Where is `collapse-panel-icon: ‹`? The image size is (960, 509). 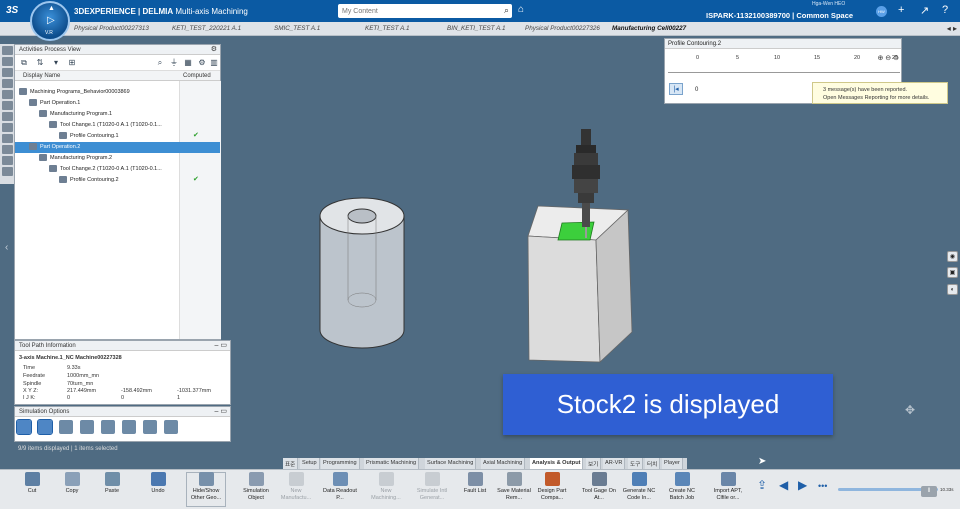
collapse-panel-icon: ‹ is located at coordinates (6, 247).